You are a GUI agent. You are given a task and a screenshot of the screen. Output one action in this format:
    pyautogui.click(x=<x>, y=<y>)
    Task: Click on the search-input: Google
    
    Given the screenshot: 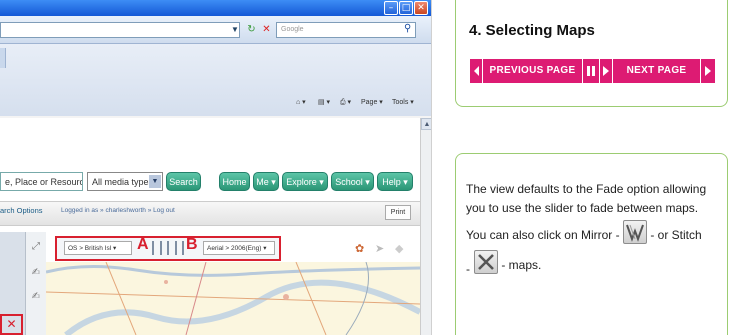 What is the action you would take?
    pyautogui.click(x=346, y=30)
    